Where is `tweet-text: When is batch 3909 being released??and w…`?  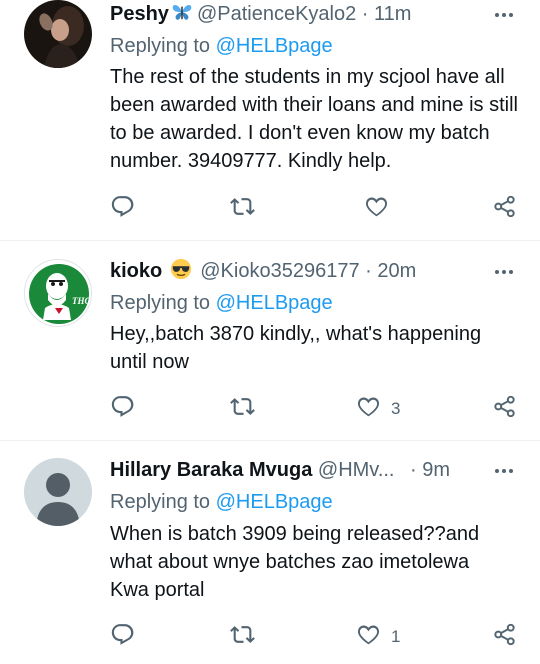
tweet-text: When is batch 3909 being released??and w… is located at coordinates (295, 562).